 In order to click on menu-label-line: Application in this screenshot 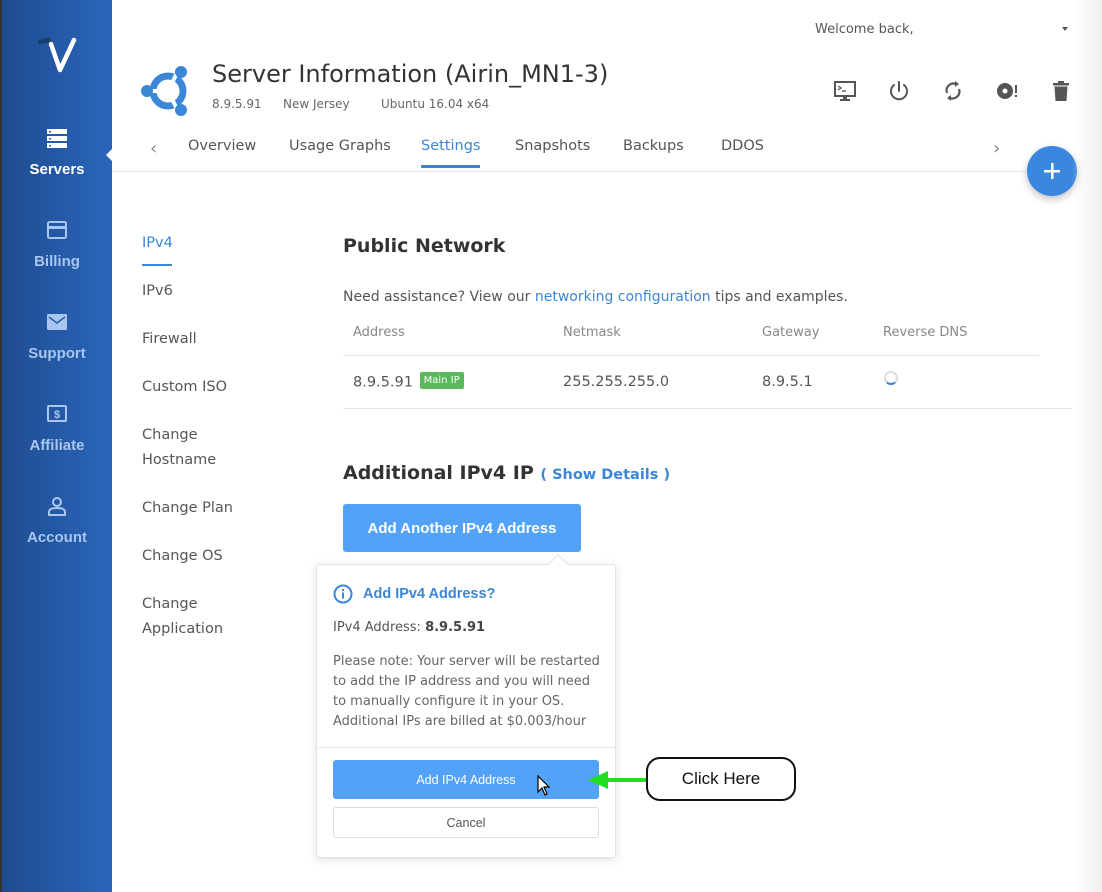, I will do `click(183, 629)`.